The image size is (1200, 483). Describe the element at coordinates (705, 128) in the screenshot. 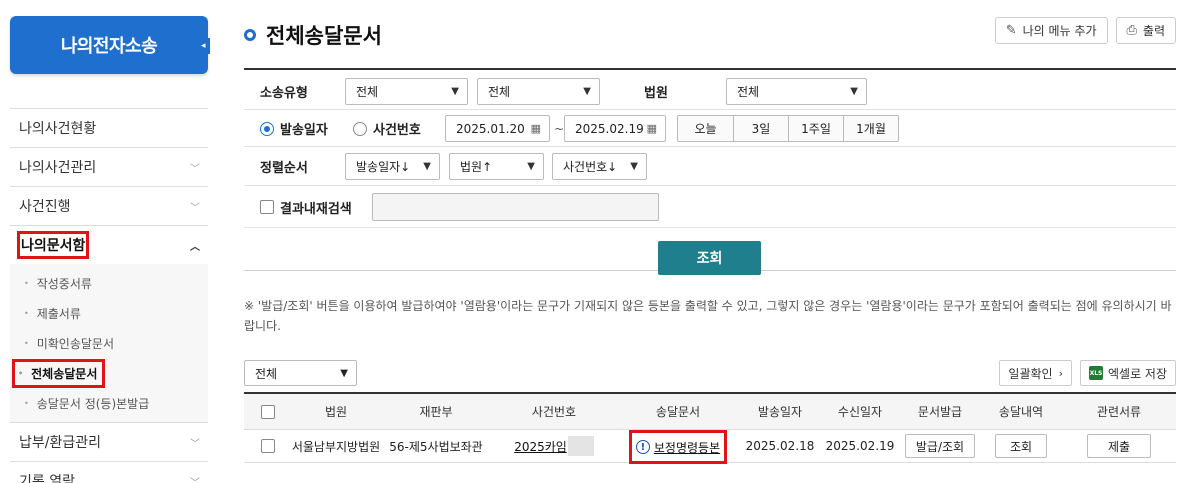

I see `period-today-button: 오늘` at that location.